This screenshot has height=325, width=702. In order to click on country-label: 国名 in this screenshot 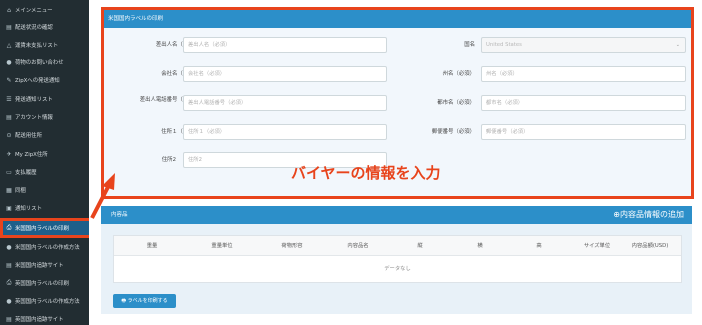, I will do `click(469, 45)`.